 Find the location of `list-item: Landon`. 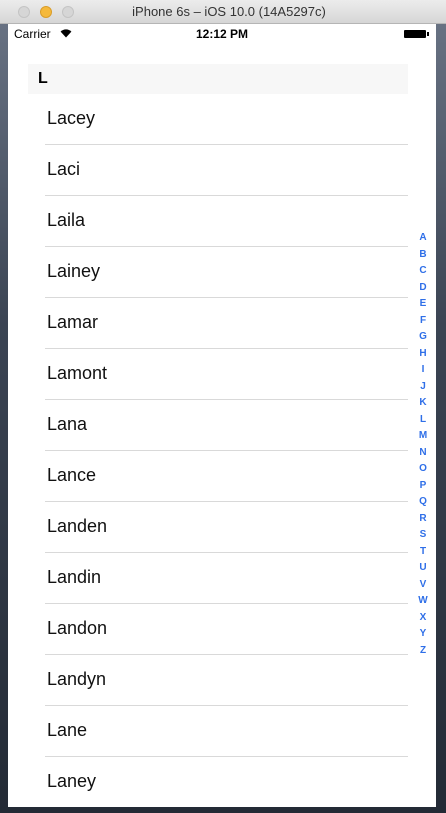

list-item: Landon is located at coordinates (222, 629).